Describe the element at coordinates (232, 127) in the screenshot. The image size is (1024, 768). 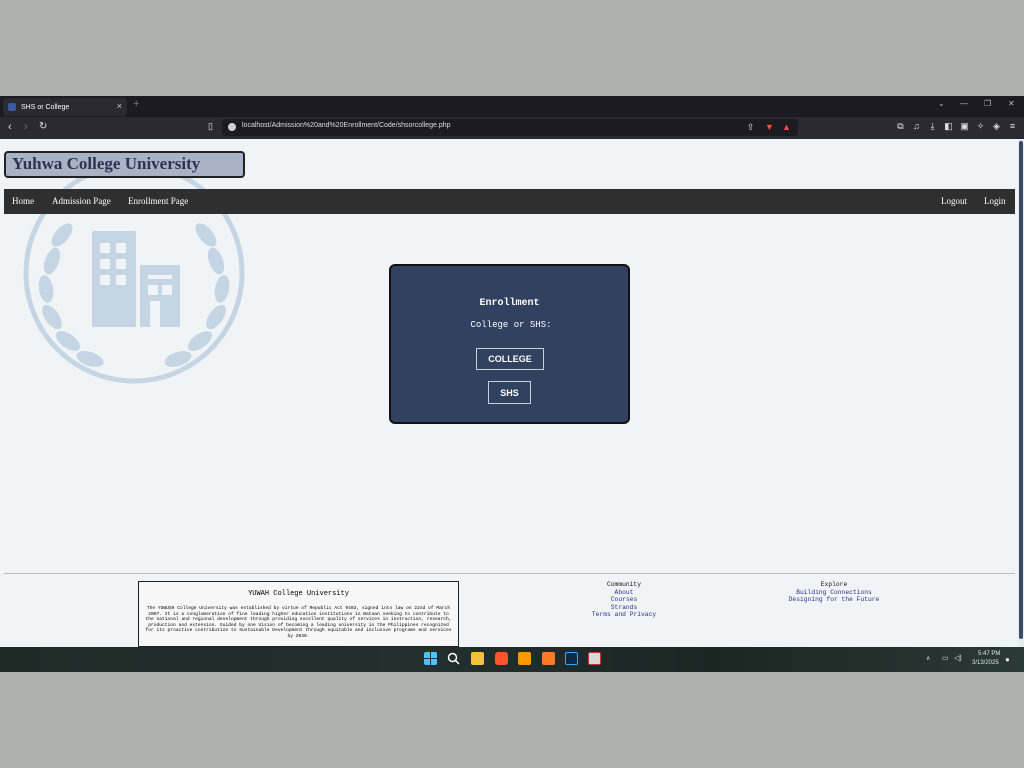
I see `site-info-icon` at that location.